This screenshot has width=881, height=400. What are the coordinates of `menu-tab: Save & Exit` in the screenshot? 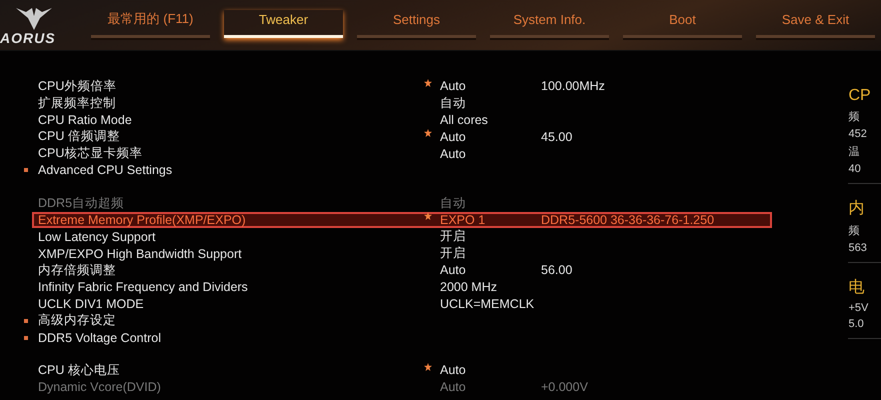 It's located at (815, 24).